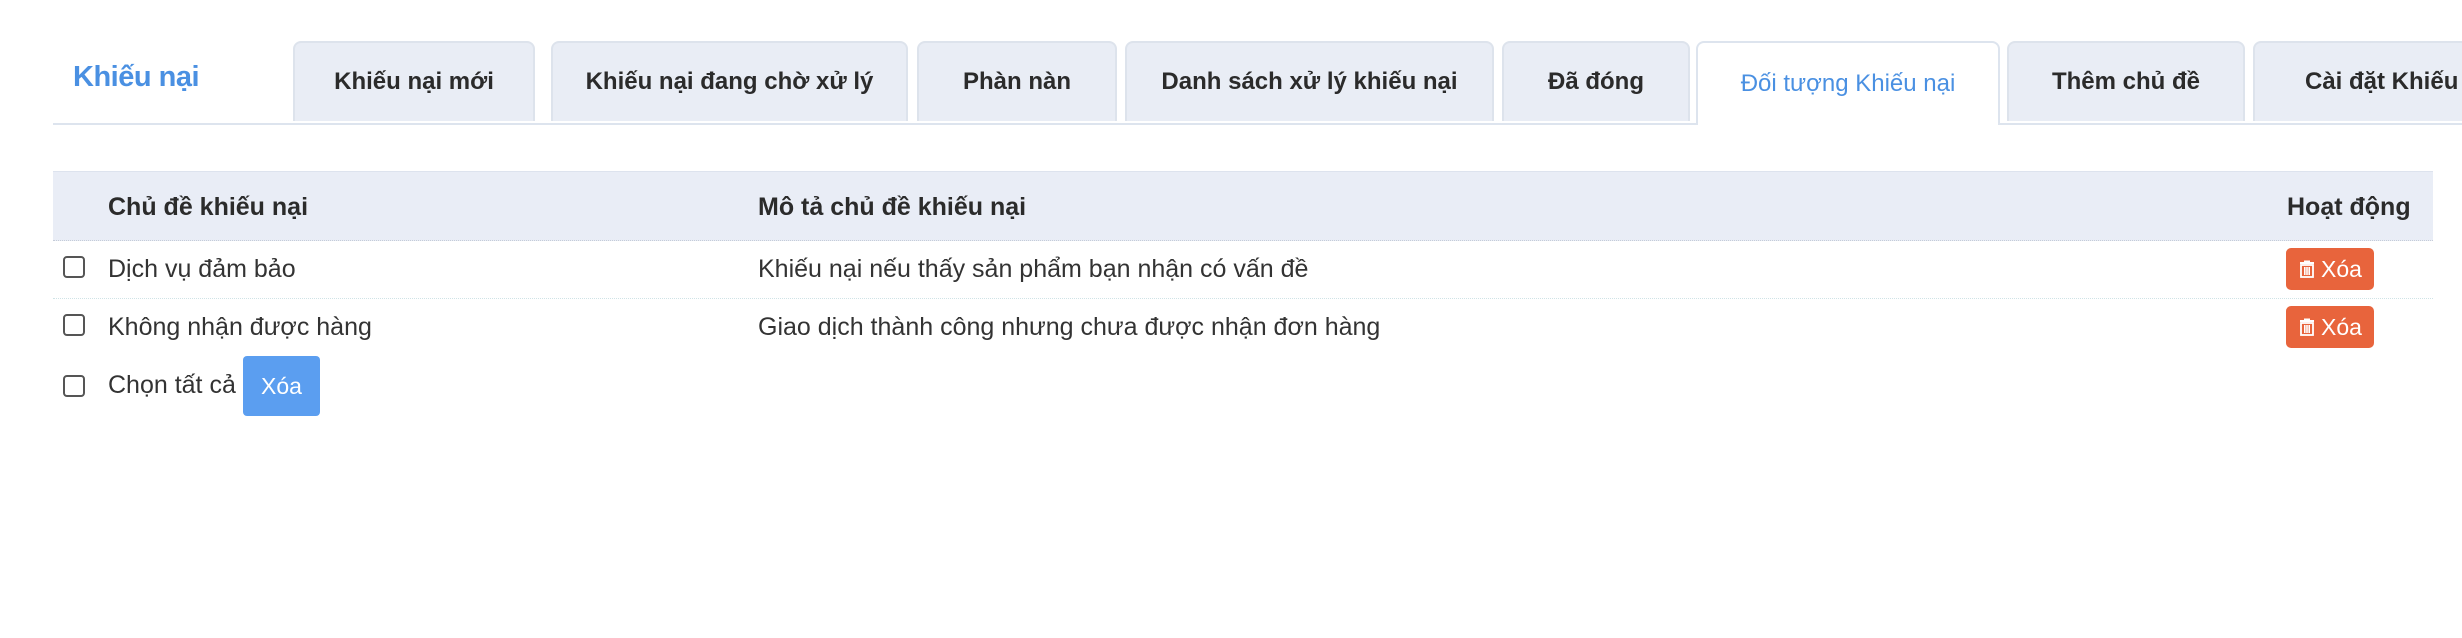 This screenshot has width=2462, height=638. I want to click on column-header-topic: Chủ đề khiếu nại, so click(208, 207).